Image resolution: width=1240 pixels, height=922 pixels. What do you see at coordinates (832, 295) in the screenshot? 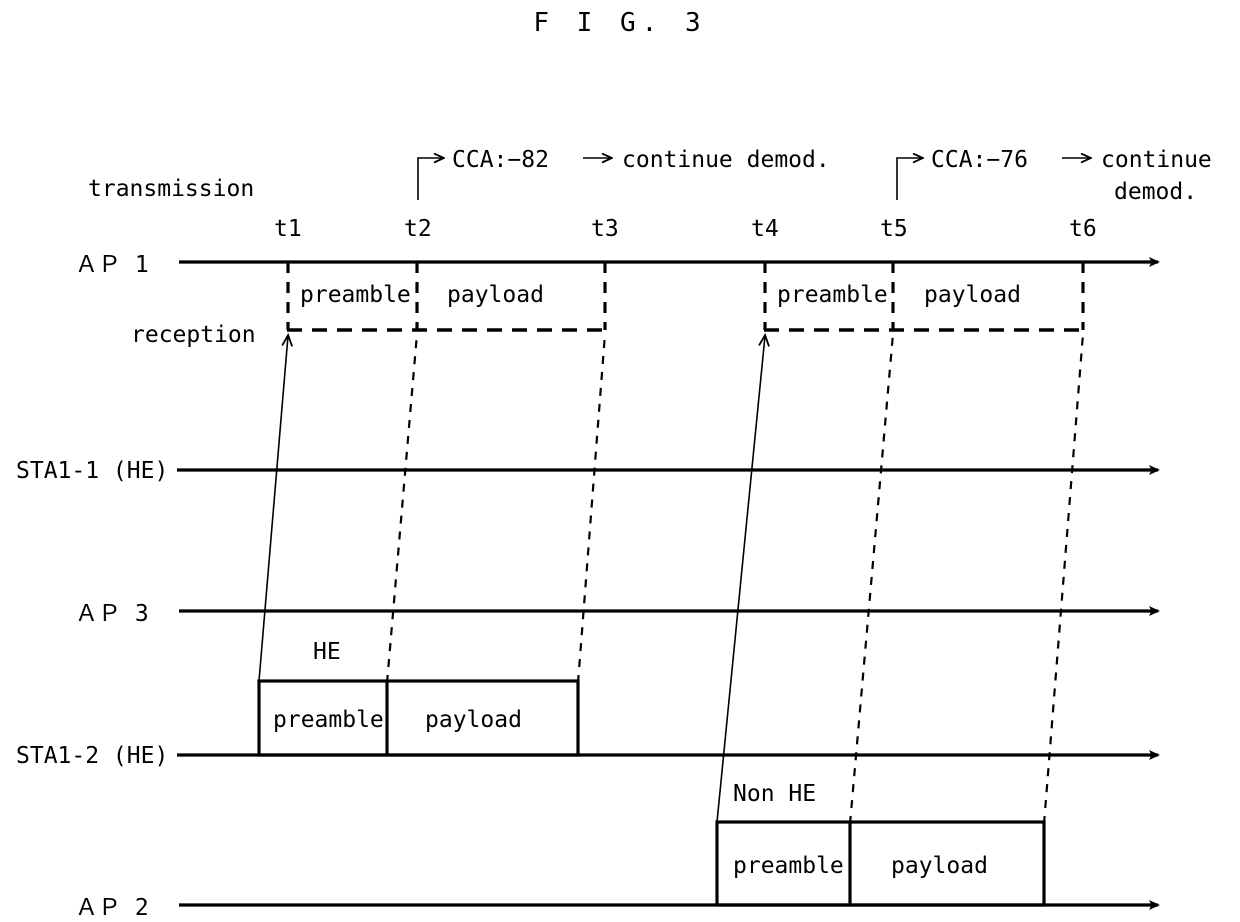
I see `ap1-frame-2-preamble-label: preamble` at bounding box center [832, 295].